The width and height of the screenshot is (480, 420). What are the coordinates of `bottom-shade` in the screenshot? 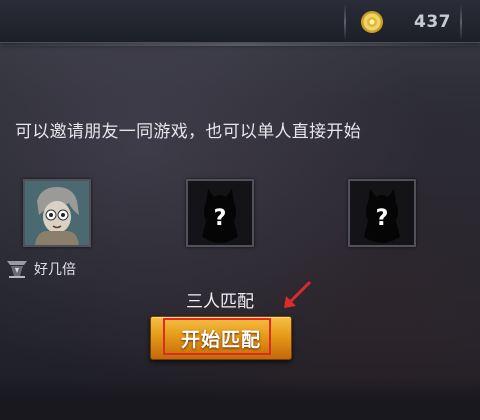 It's located at (240, 399).